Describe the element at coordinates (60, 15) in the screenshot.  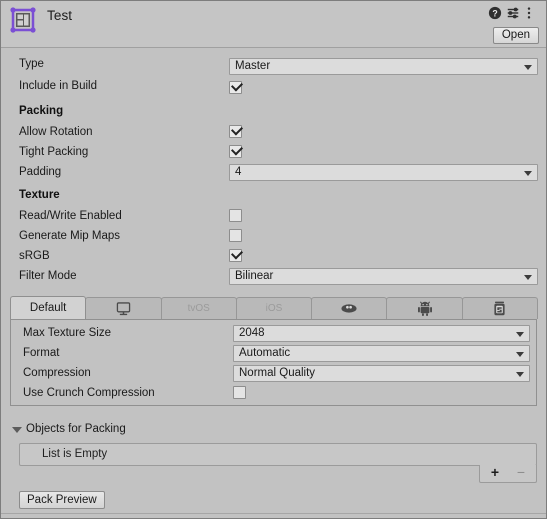
I see `page-title: Test` at that location.